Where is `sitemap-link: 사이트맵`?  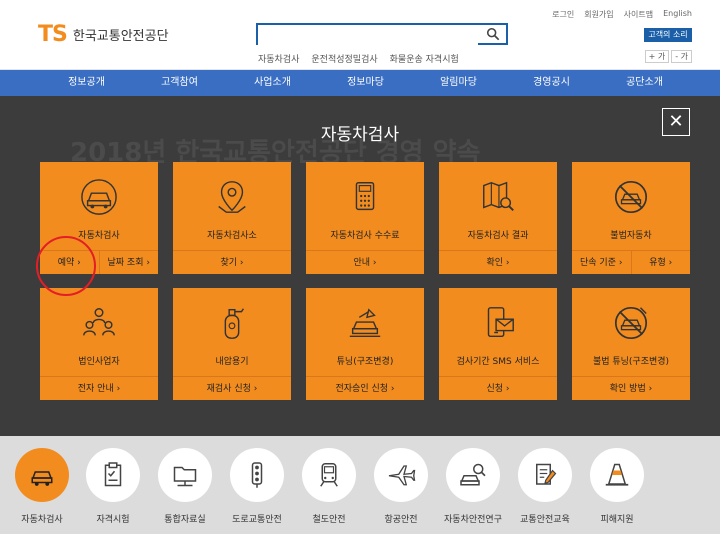
sitemap-link: 사이트맵 is located at coordinates (638, 14).